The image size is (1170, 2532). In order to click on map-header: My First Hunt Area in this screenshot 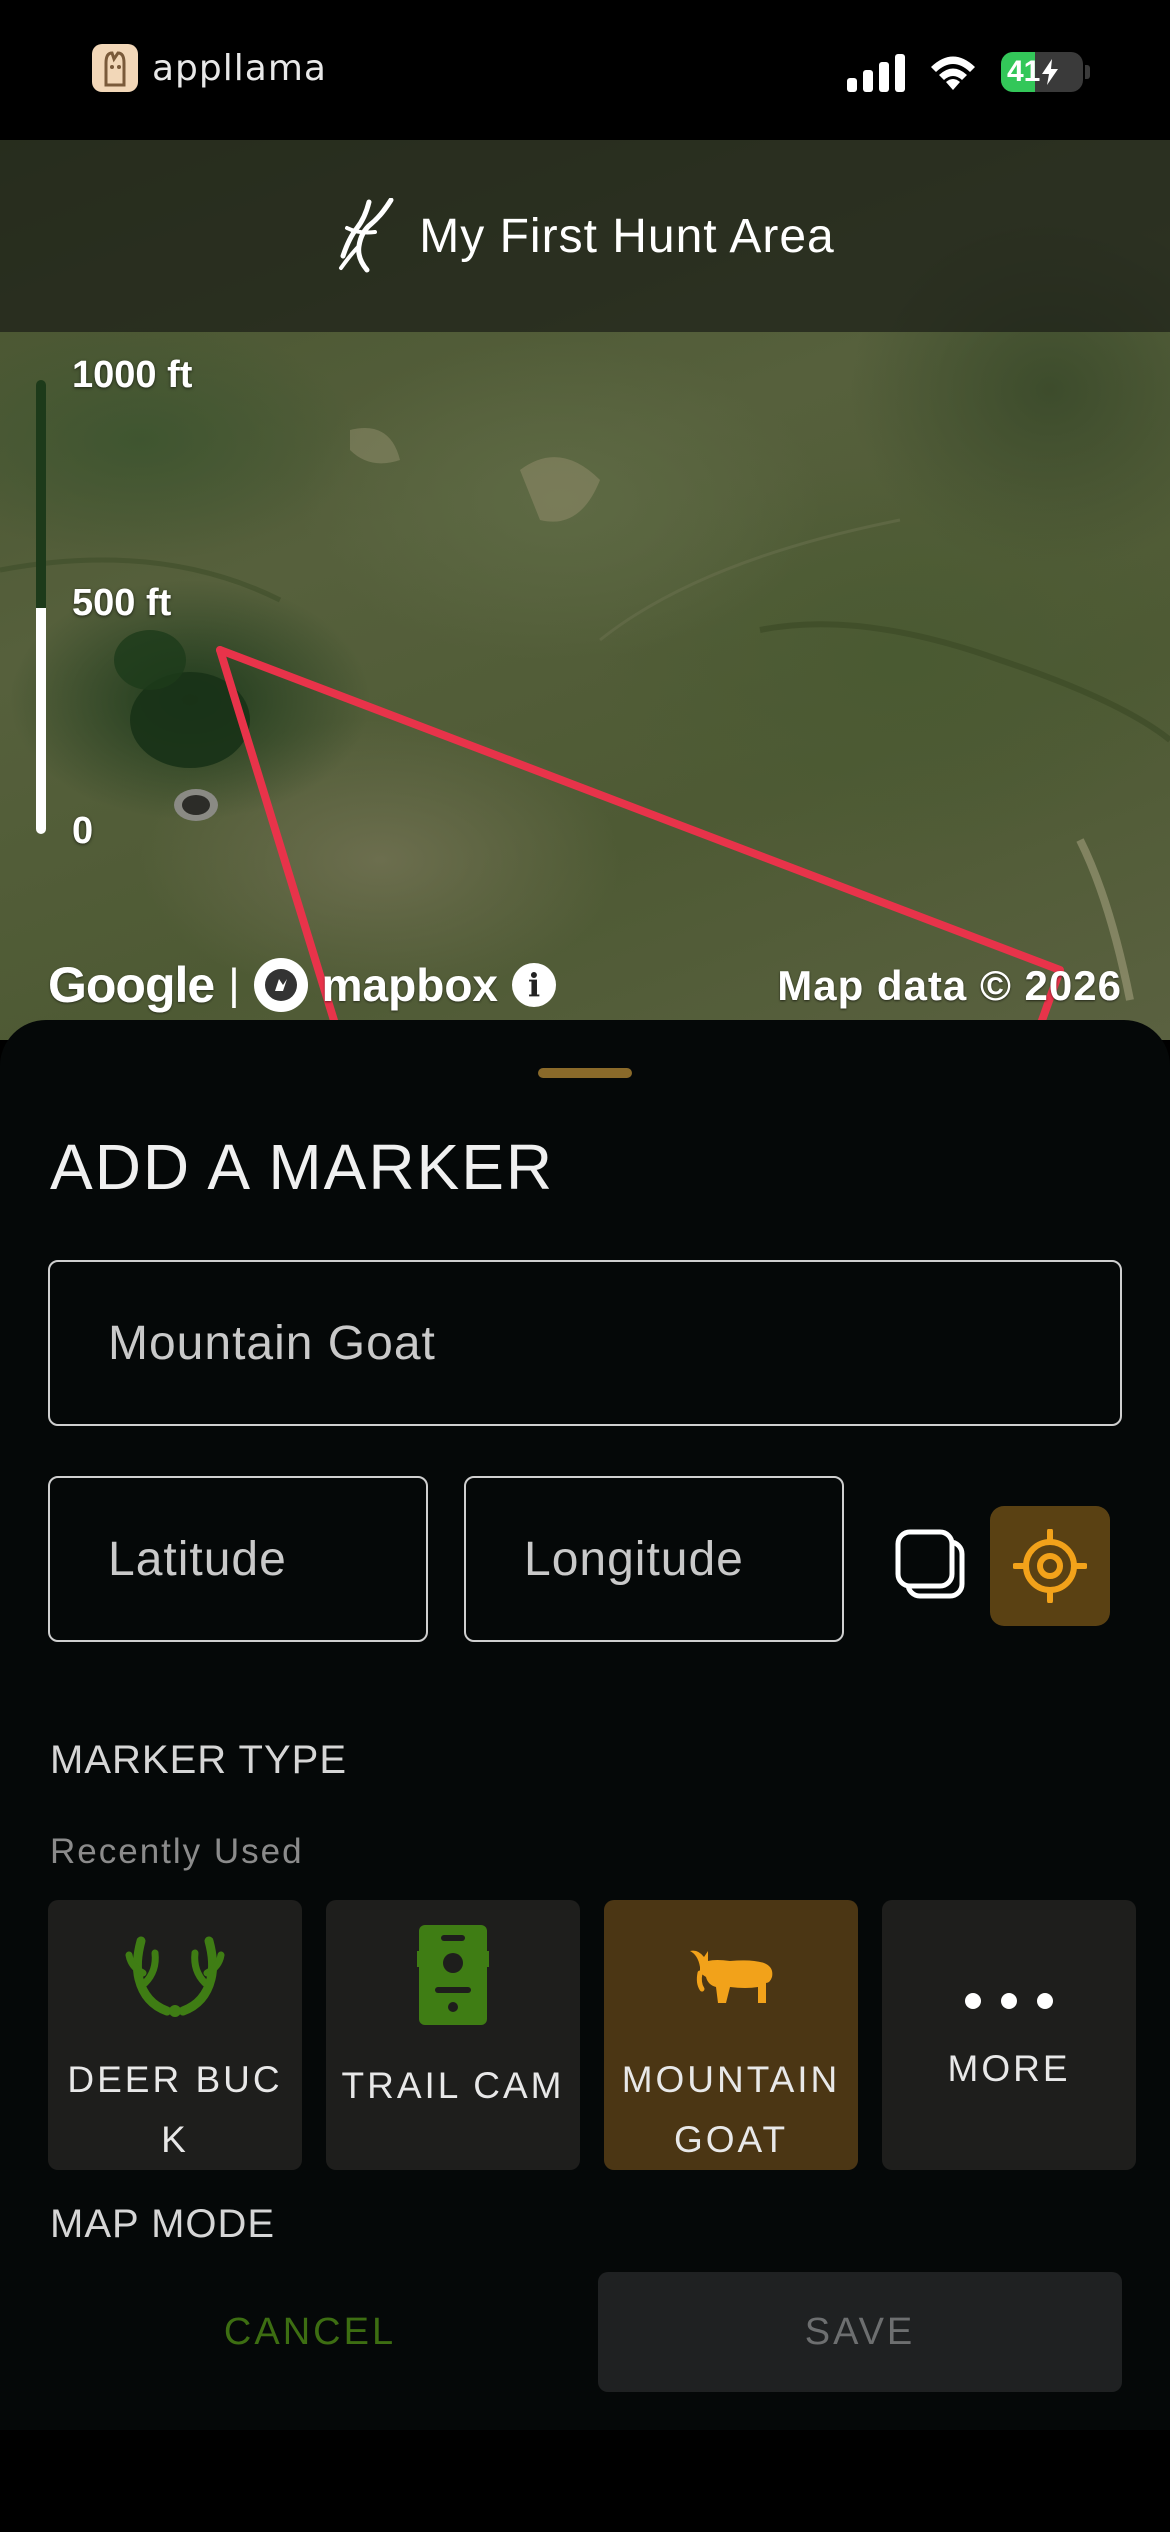, I will do `click(585, 236)`.